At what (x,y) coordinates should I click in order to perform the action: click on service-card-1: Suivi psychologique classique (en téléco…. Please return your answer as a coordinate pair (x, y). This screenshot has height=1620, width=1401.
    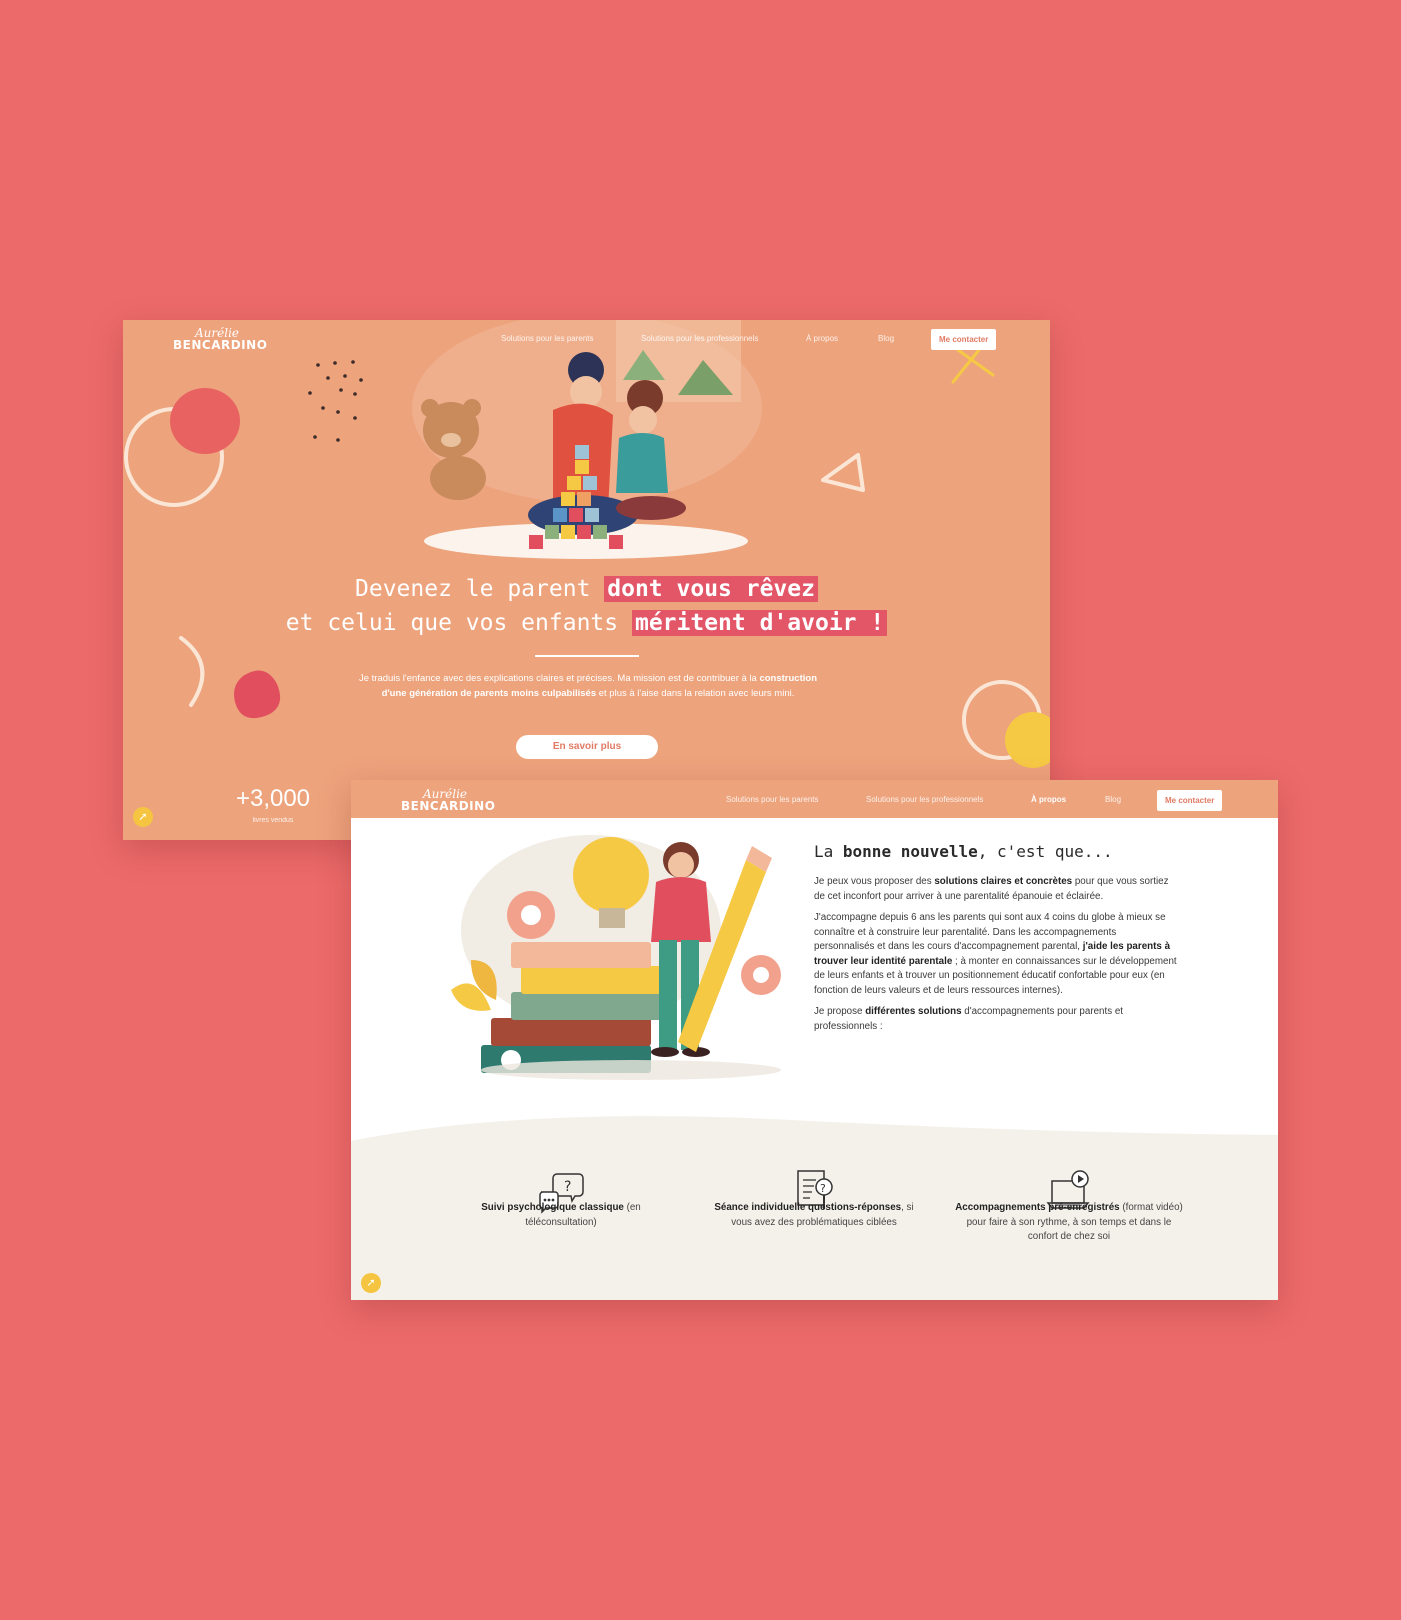
    Looking at the image, I should click on (561, 1215).